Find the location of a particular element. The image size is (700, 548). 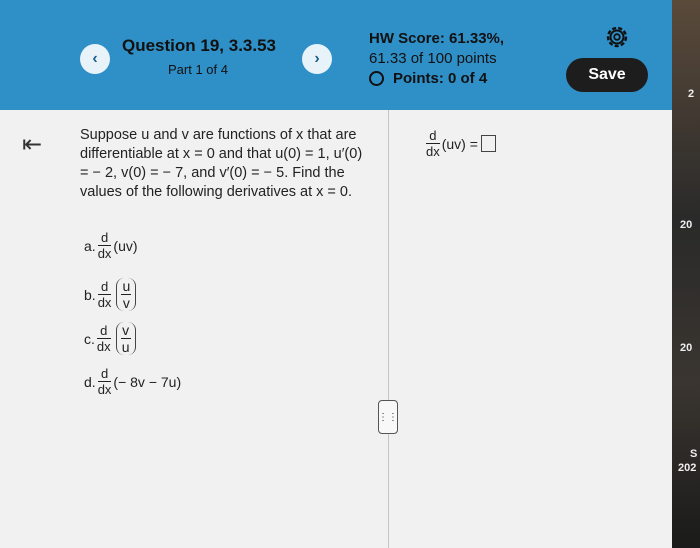

part-a: a. d dx (uv) is located at coordinates (111, 245).